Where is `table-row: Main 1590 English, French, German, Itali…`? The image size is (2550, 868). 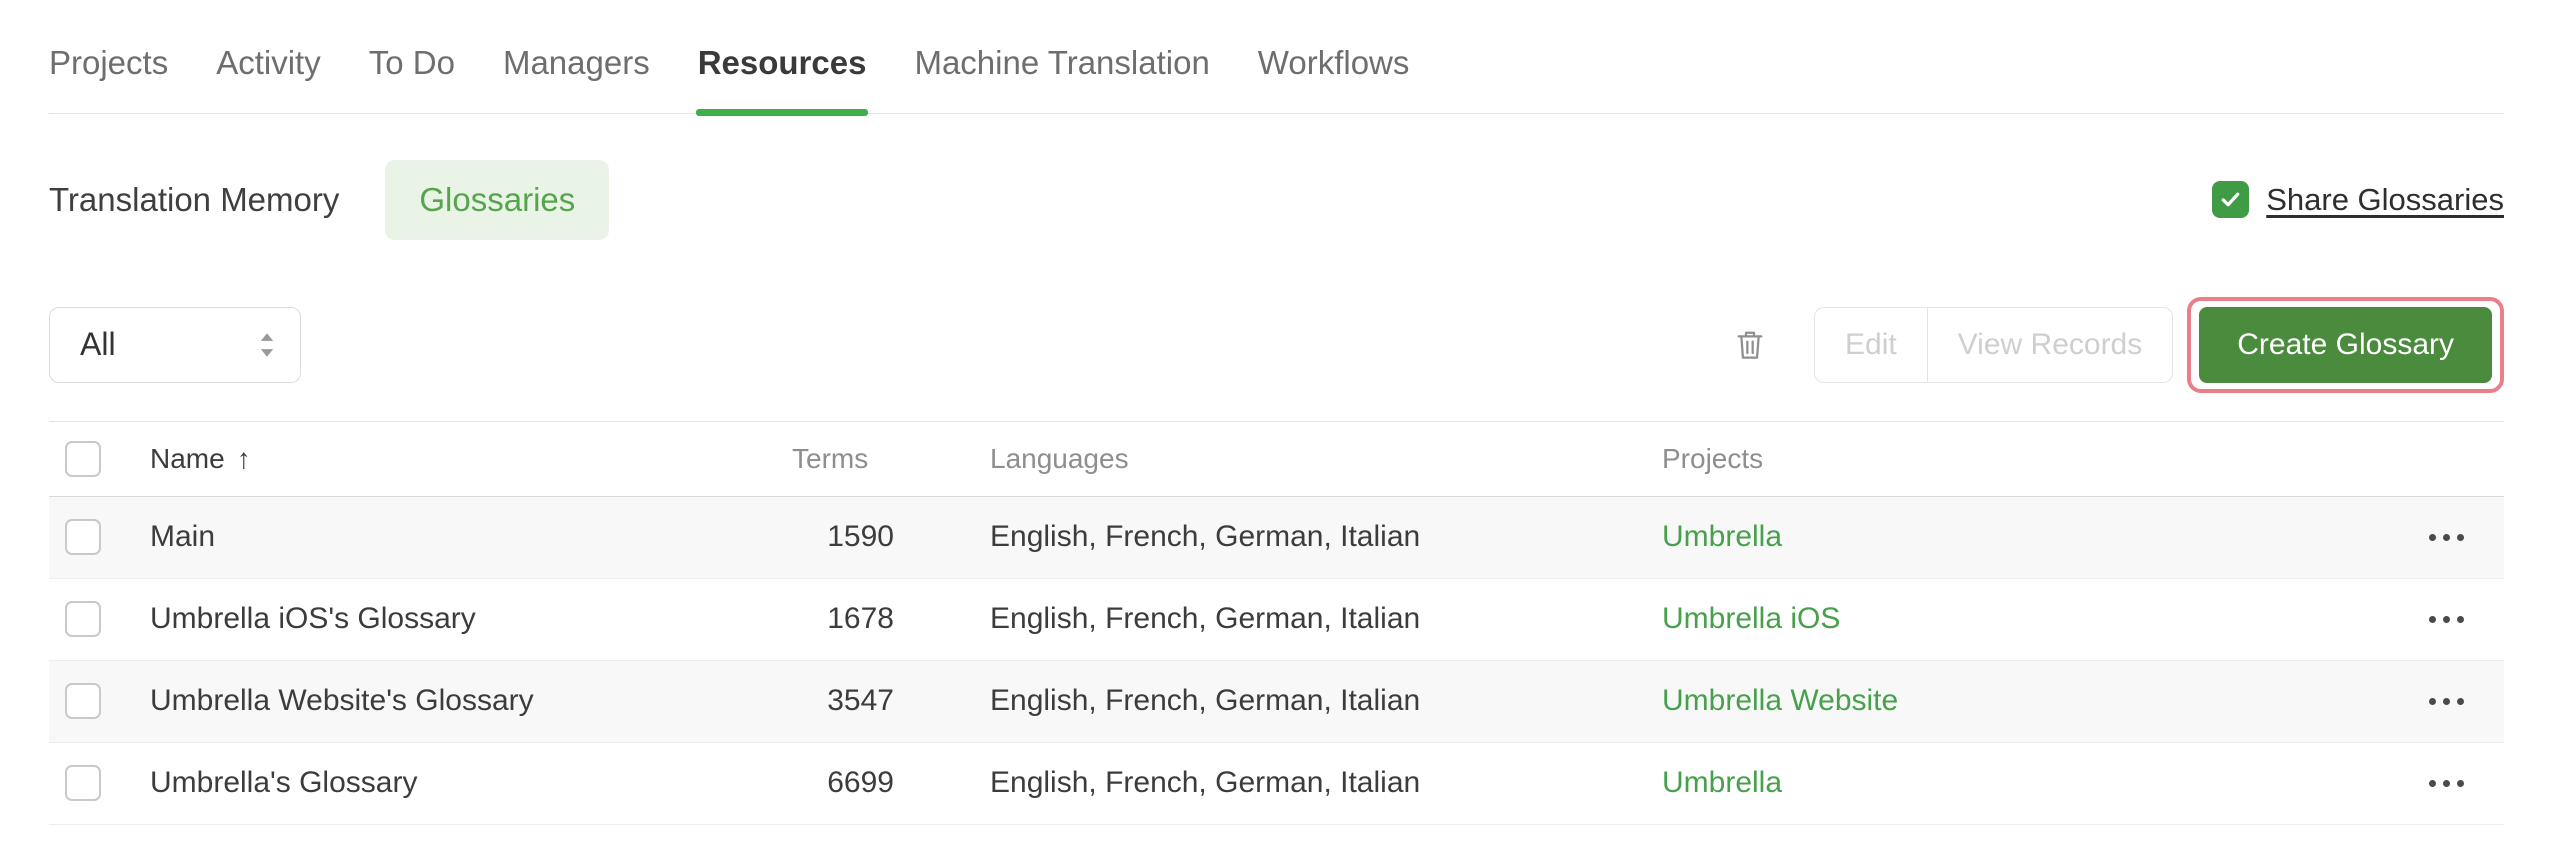 table-row: Main 1590 English, French, German, Itali… is located at coordinates (1276, 537).